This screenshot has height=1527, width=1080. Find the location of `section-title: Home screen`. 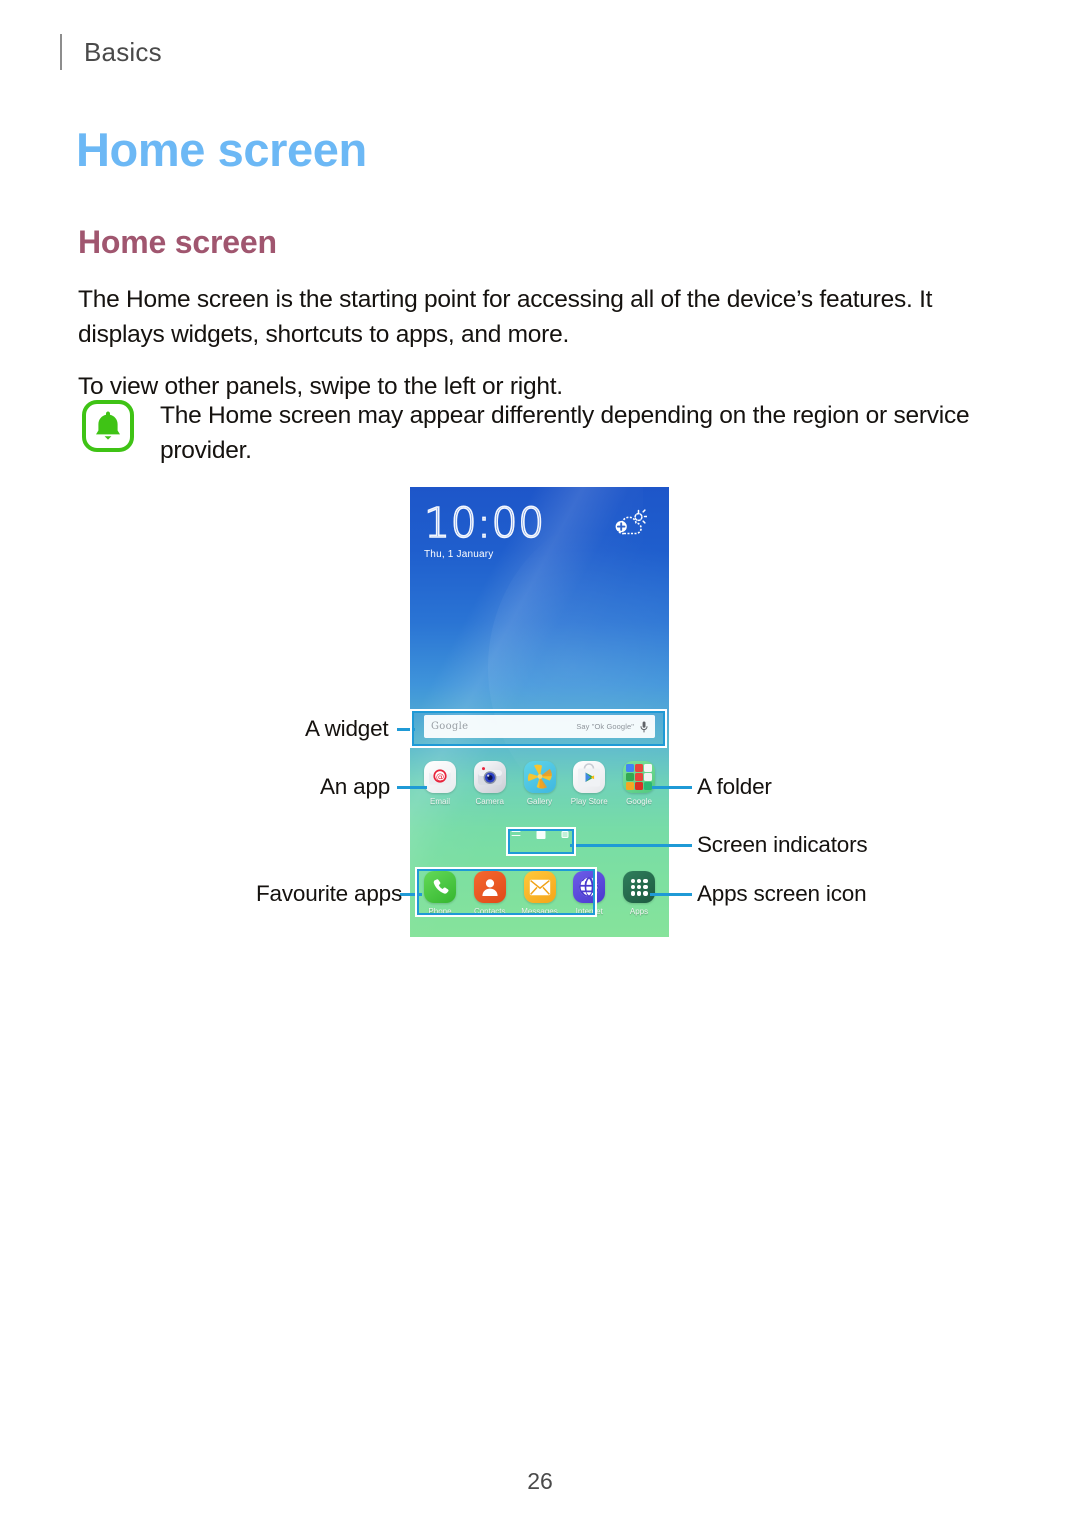

section-title: Home screen is located at coordinates (177, 242).